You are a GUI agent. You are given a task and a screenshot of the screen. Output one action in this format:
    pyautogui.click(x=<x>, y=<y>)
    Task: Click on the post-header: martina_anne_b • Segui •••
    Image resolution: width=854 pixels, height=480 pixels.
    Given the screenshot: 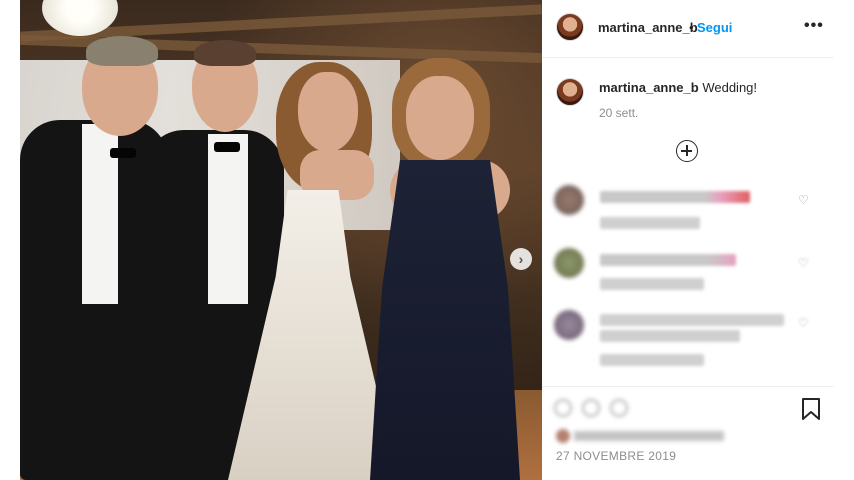 What is the action you would take?
    pyautogui.click(x=688, y=29)
    